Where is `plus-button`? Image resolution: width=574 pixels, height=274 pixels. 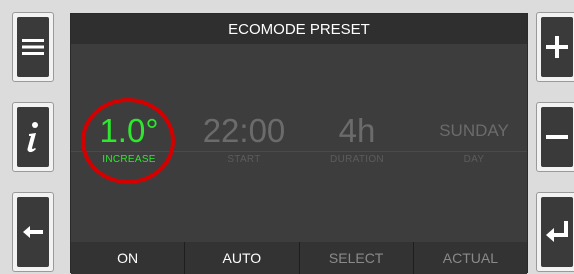
plus-button is located at coordinates (555, 47).